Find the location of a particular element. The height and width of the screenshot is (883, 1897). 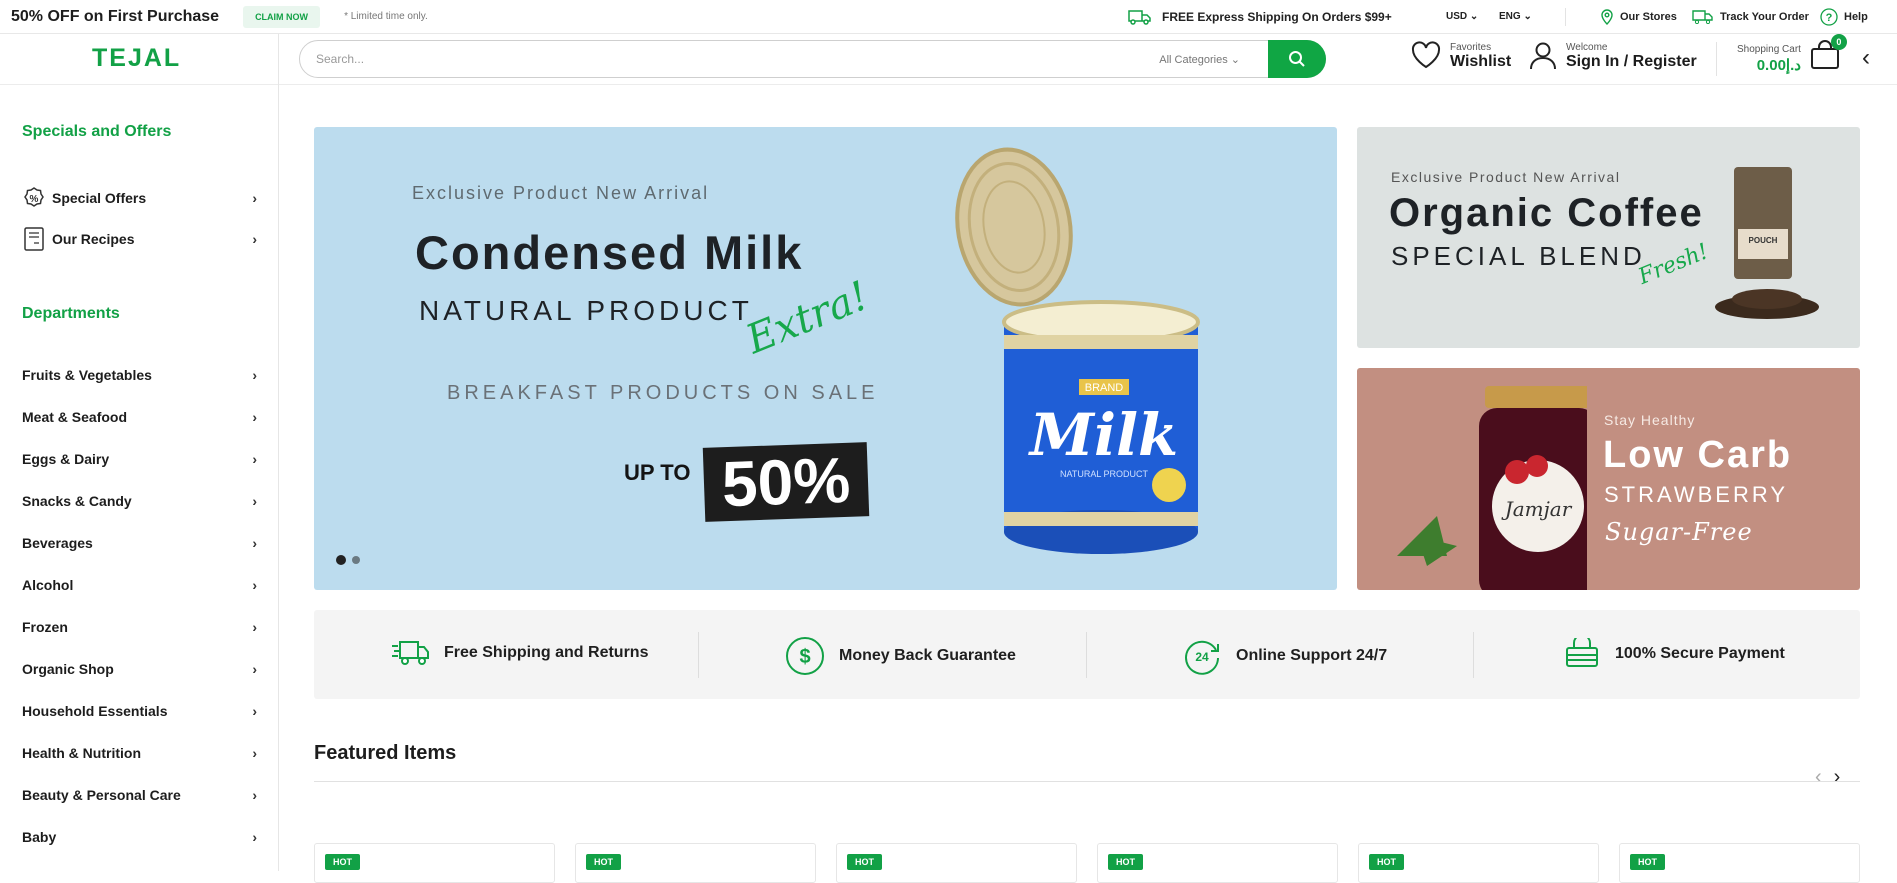

coffee-pouch-image: POUCH is located at coordinates (1767, 243).